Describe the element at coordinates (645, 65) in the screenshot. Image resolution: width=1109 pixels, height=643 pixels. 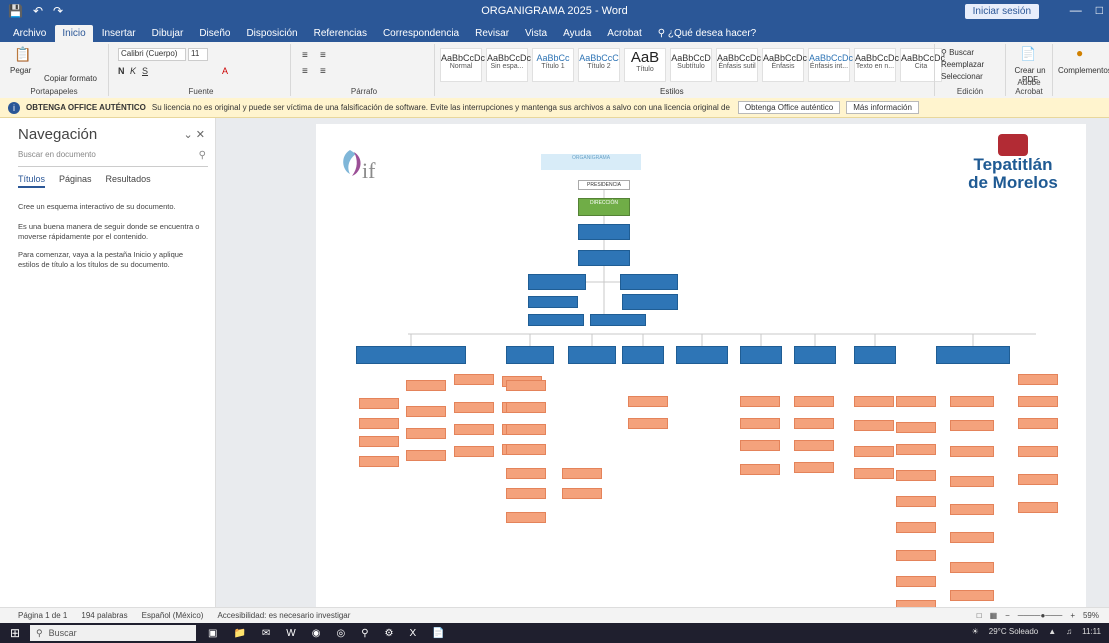
I see `style-titulo: AaB Título` at that location.